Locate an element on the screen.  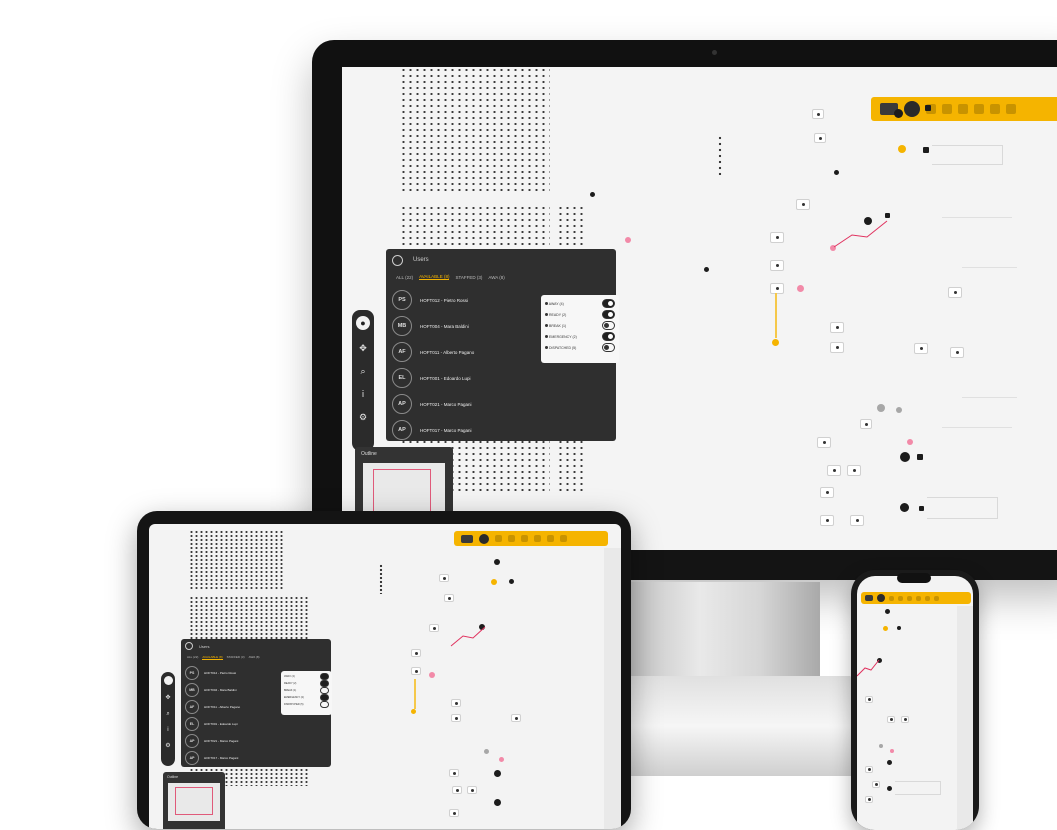
status-filter: BREAK (1) is located at coordinates (580, 325).